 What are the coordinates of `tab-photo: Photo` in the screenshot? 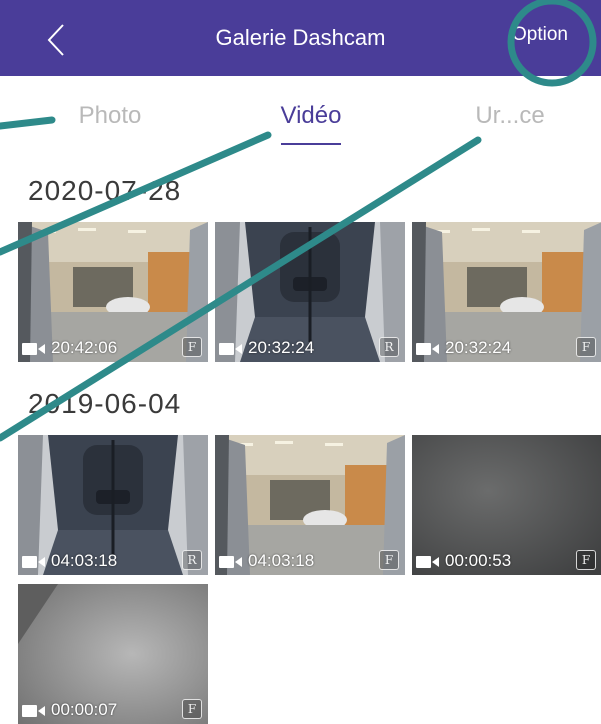 It's located at (110, 116).